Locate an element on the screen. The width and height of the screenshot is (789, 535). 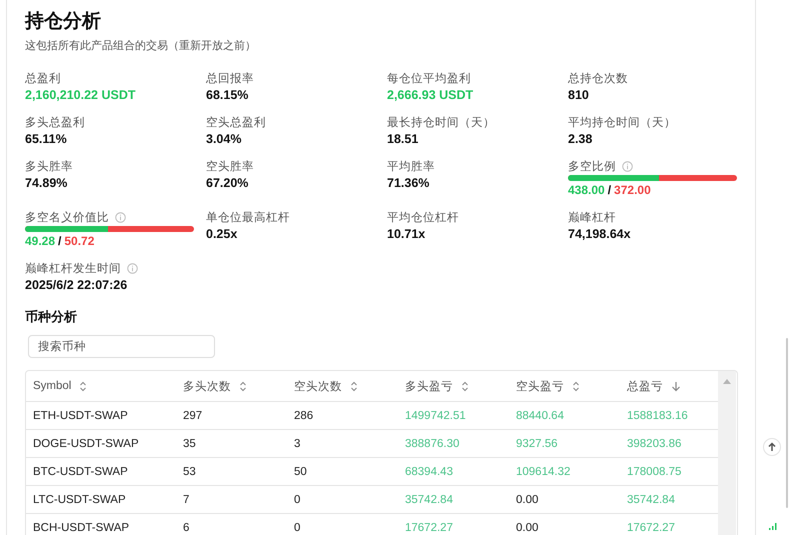
section-title: 币种分析 is located at coordinates (51, 317).